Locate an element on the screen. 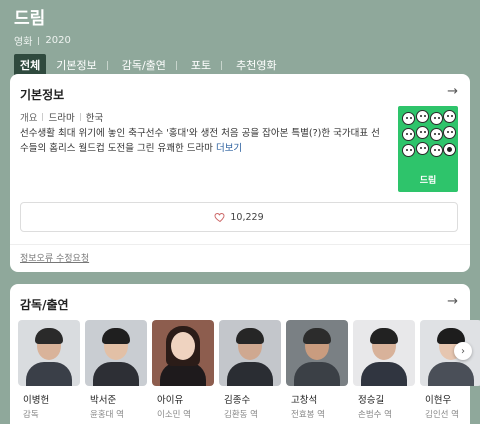 The image size is (480, 424). person-role: 김인선 역 is located at coordinates (442, 415).